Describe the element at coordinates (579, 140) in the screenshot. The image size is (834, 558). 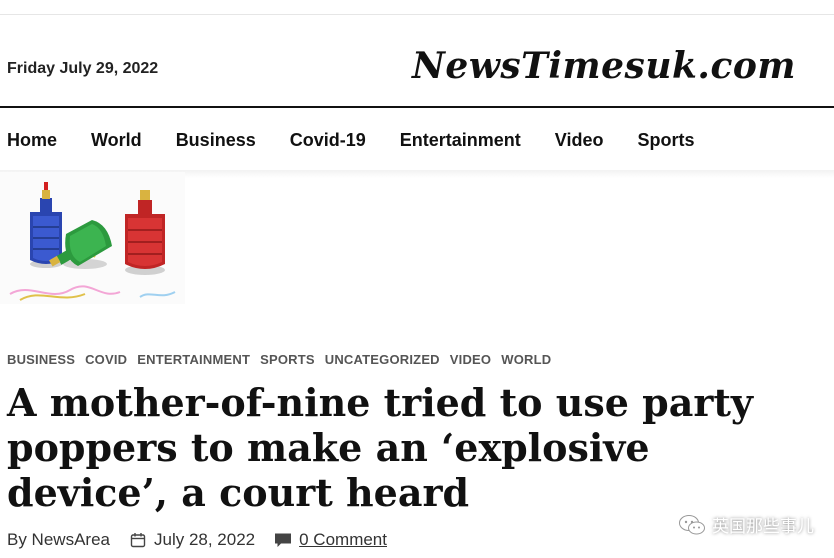
I see `nav-item-video: Video` at that location.